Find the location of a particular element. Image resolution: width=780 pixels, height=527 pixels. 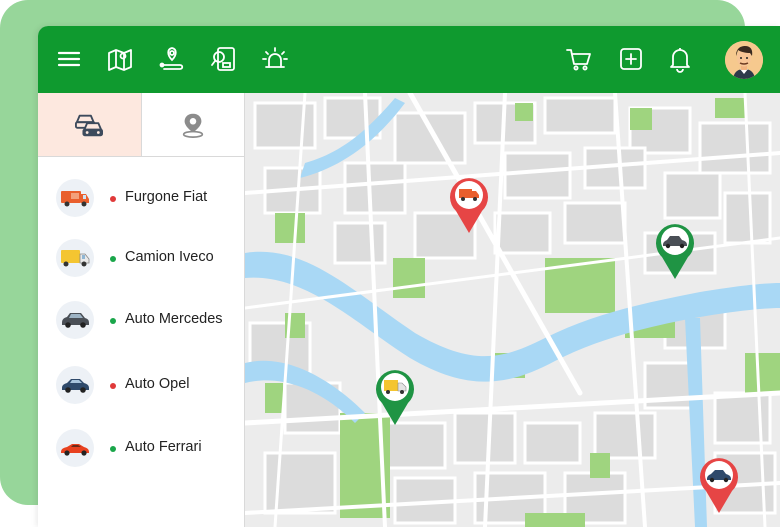

map-marker-camion-iveco is located at coordinates (395, 396).